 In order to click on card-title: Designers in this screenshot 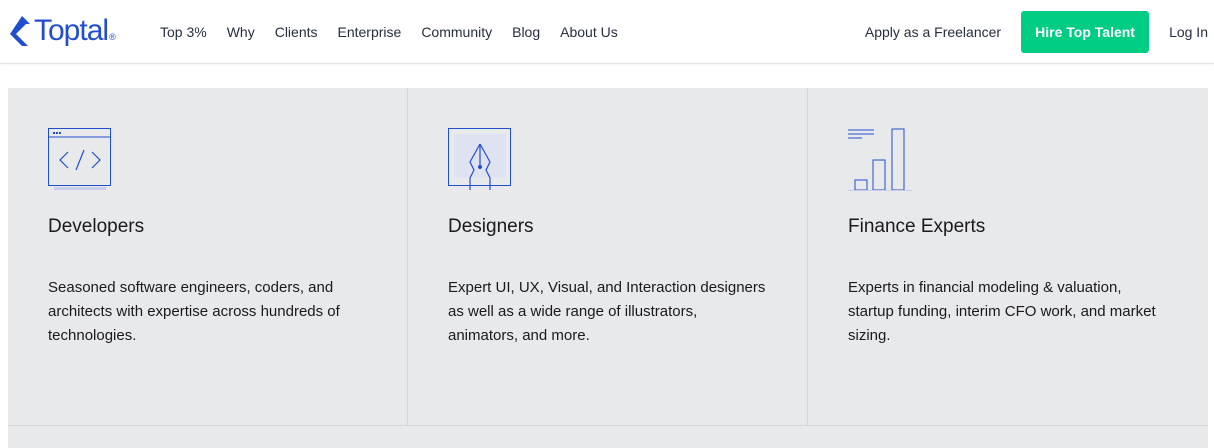, I will do `click(491, 226)`.